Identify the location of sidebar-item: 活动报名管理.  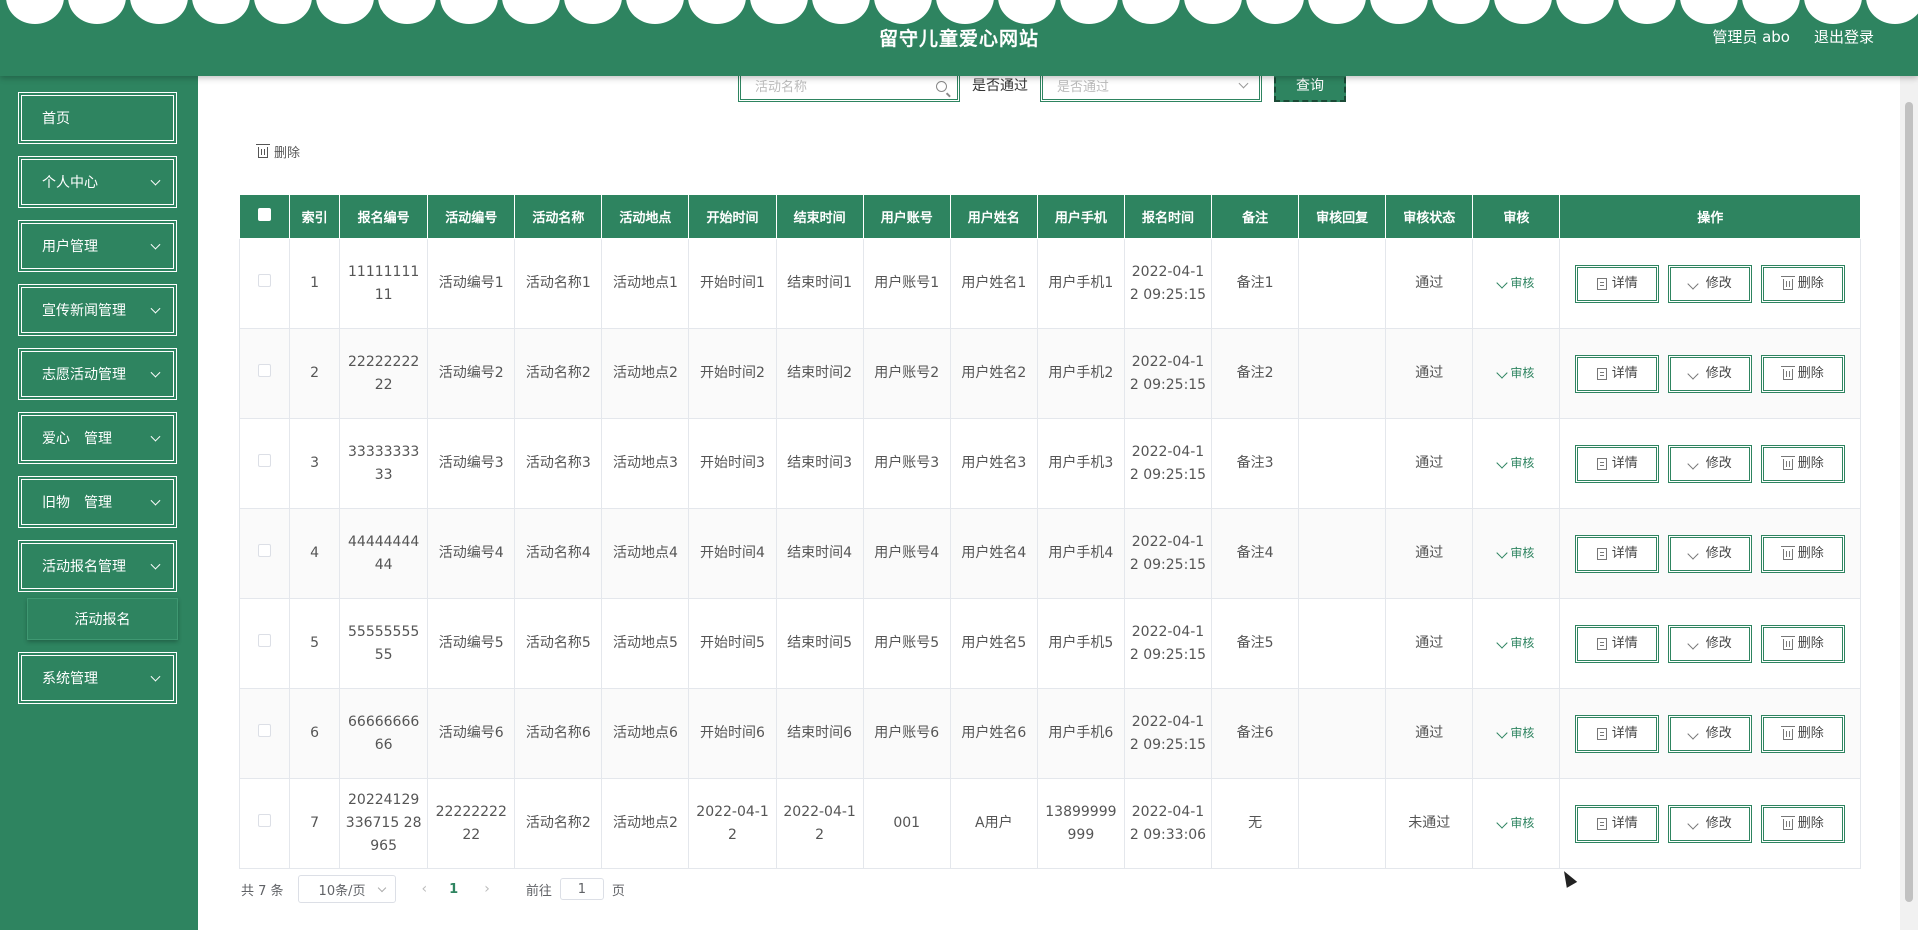
(97, 566).